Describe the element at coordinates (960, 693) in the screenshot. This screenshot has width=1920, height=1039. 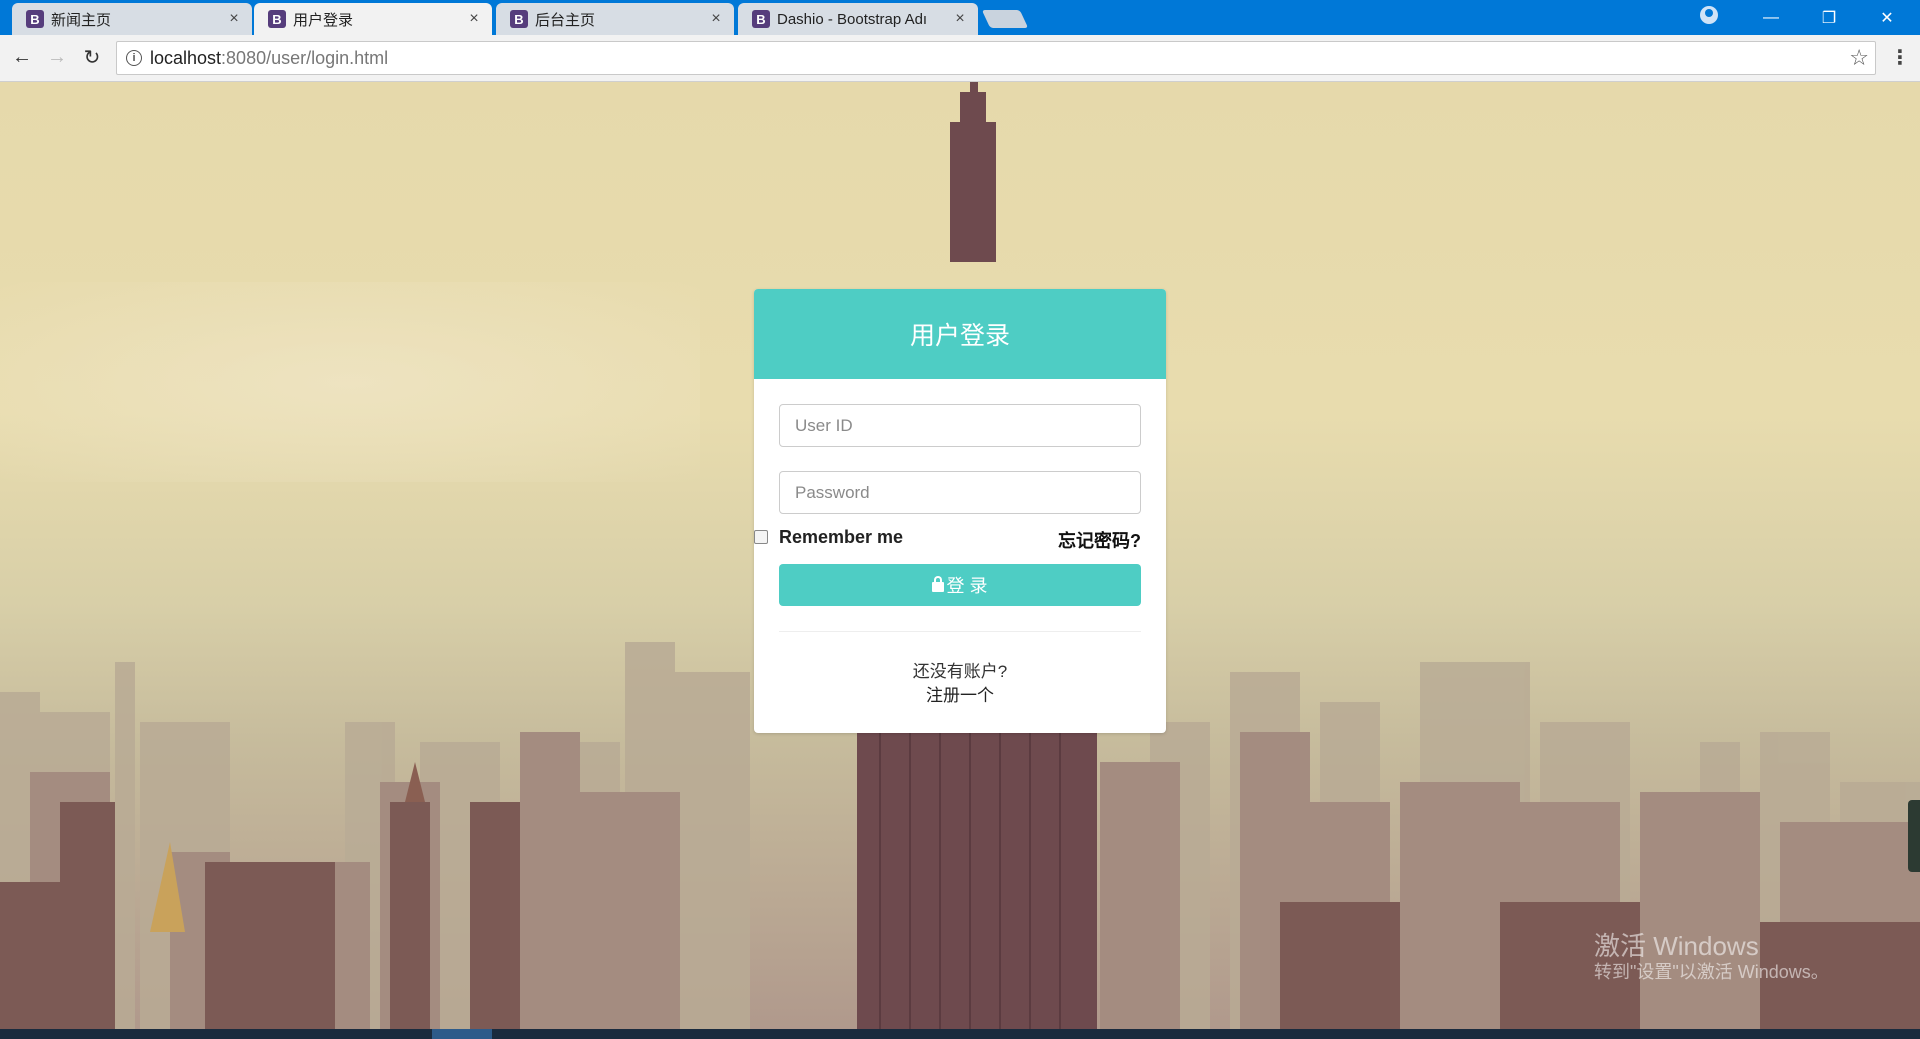
I see `register-link: 注册一个` at that location.